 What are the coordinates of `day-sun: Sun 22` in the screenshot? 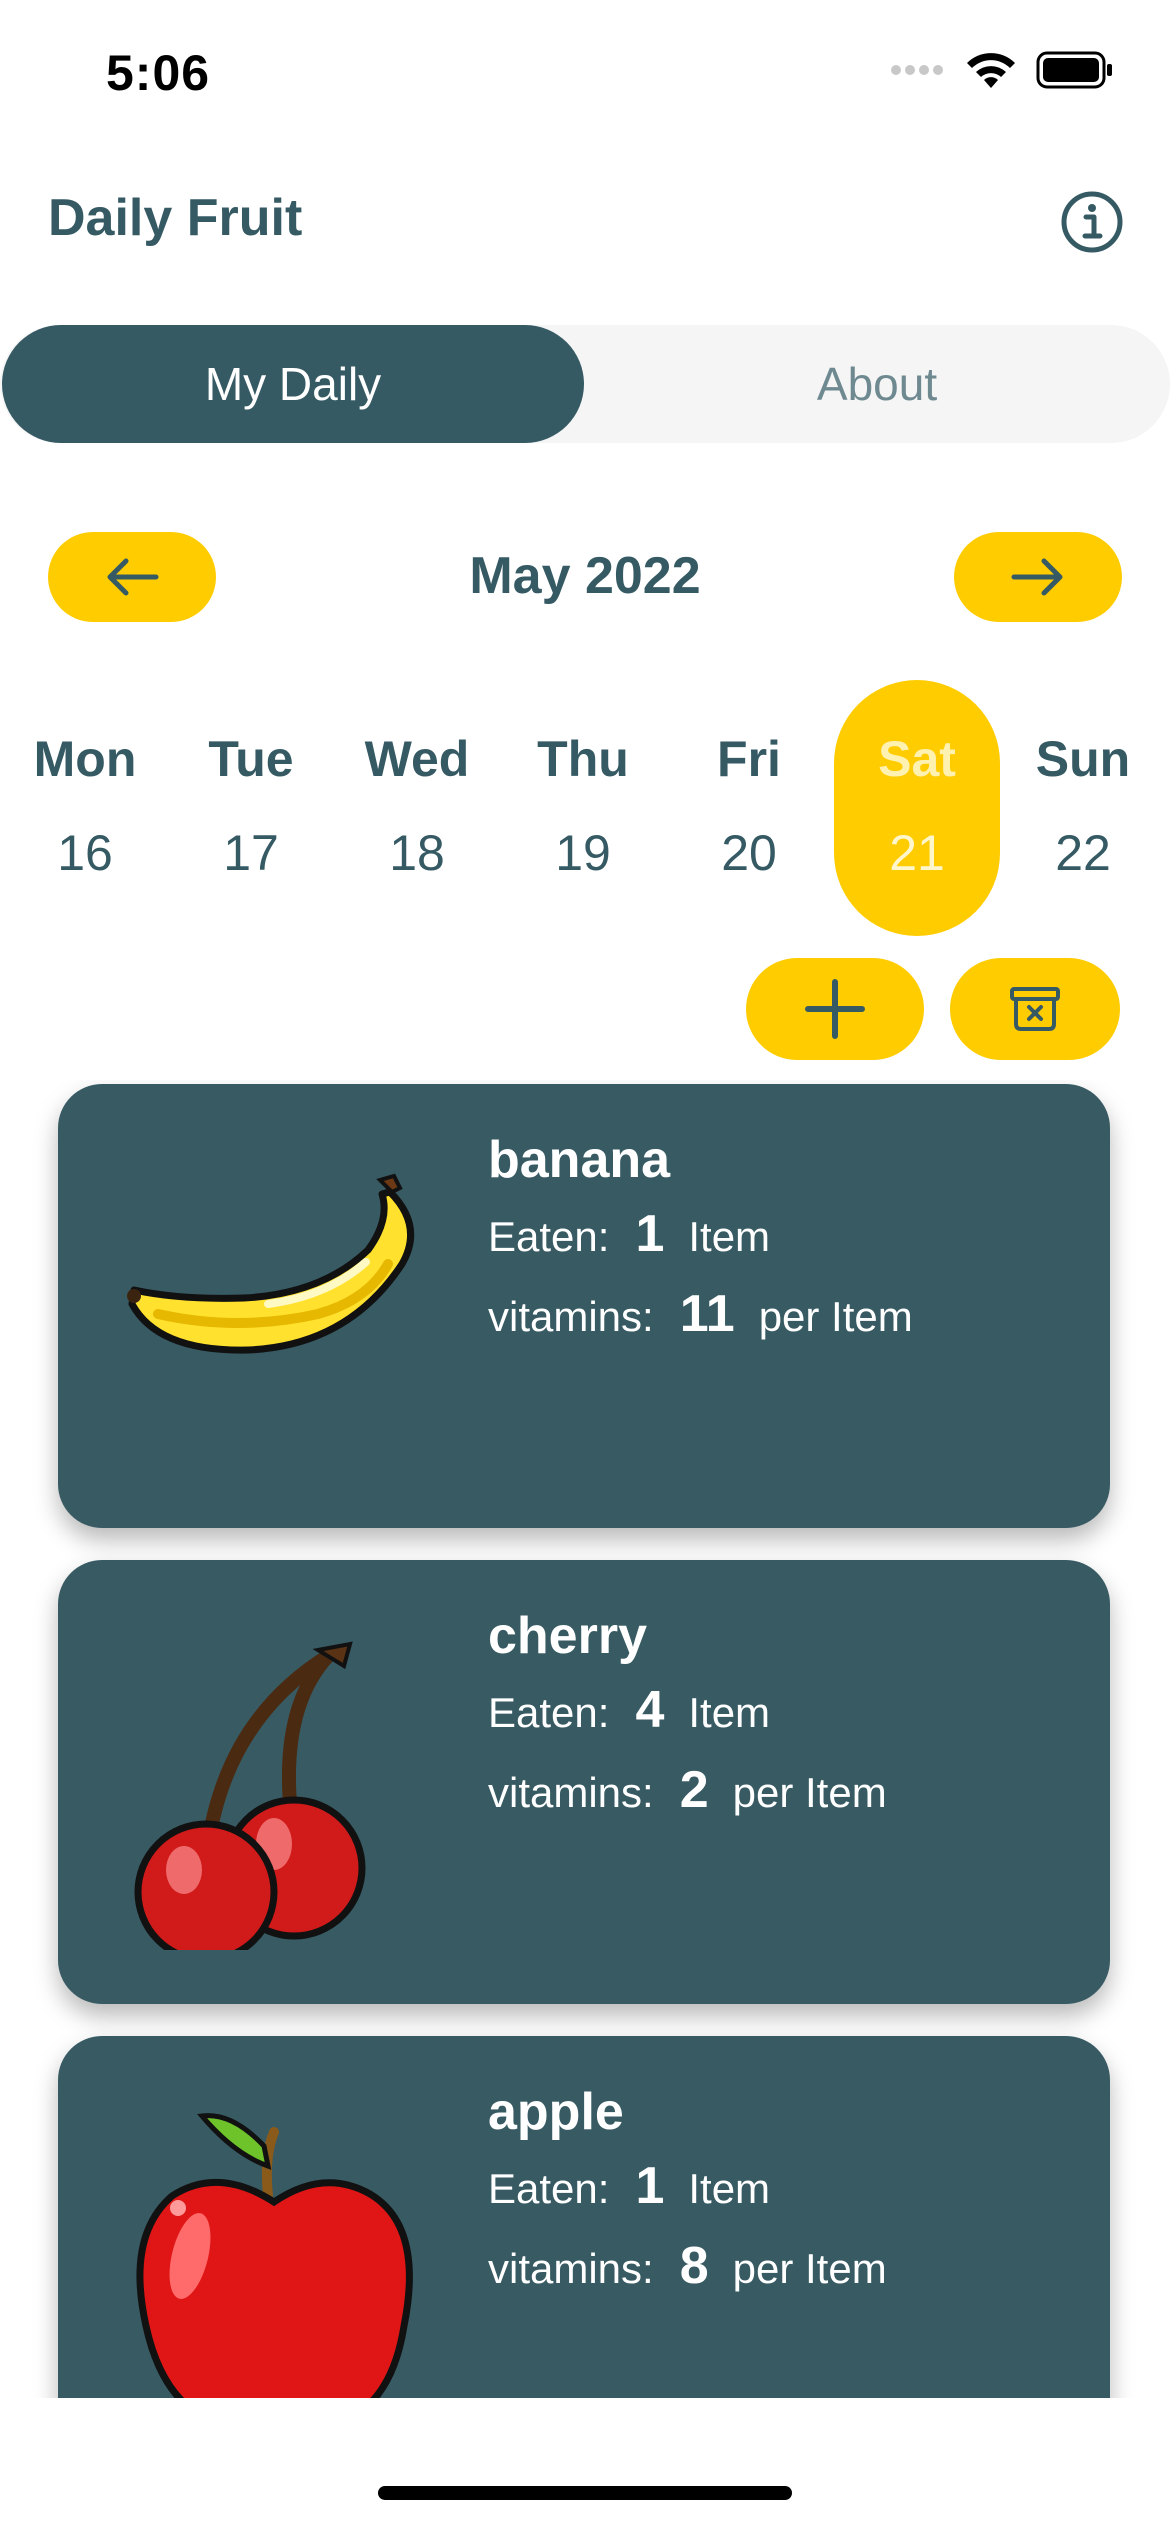 It's located at (1083, 808).